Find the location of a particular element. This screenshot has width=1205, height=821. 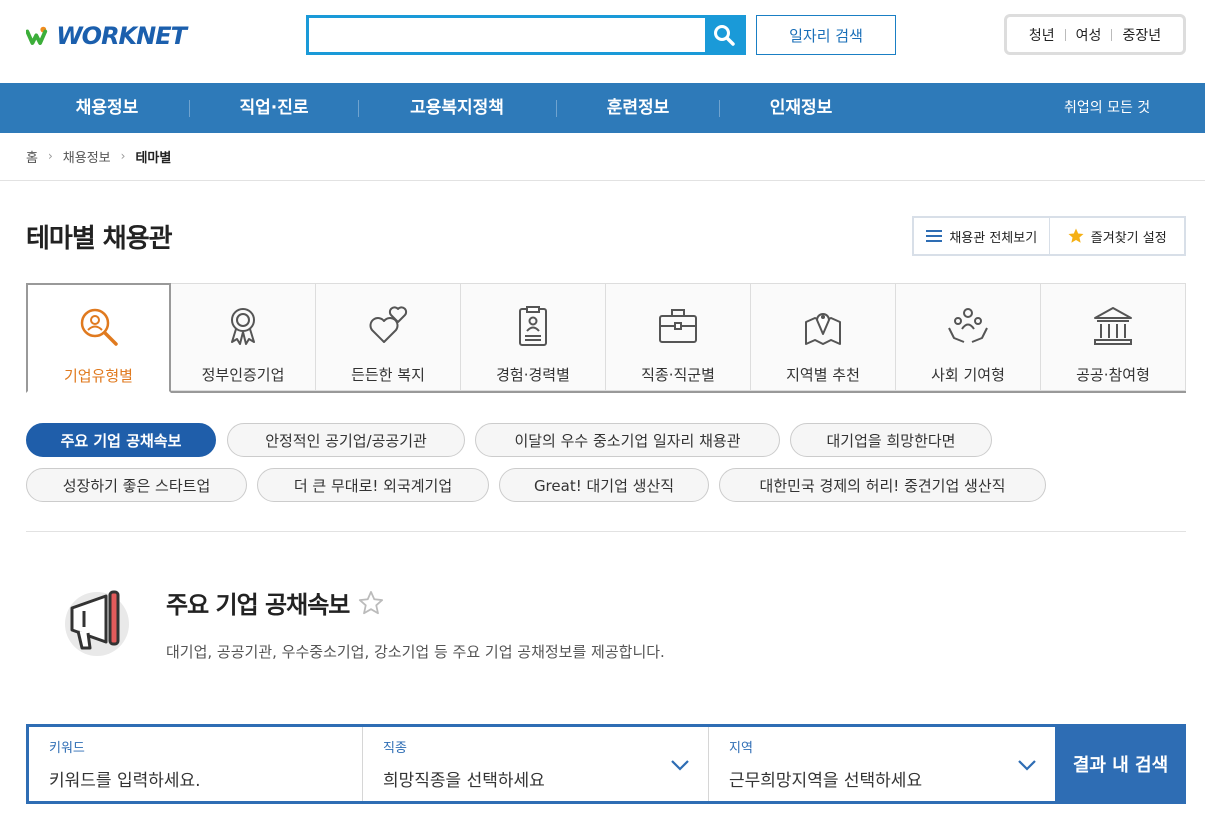

section-title: 주요 기업 공채속보 is located at coordinates (258, 605).